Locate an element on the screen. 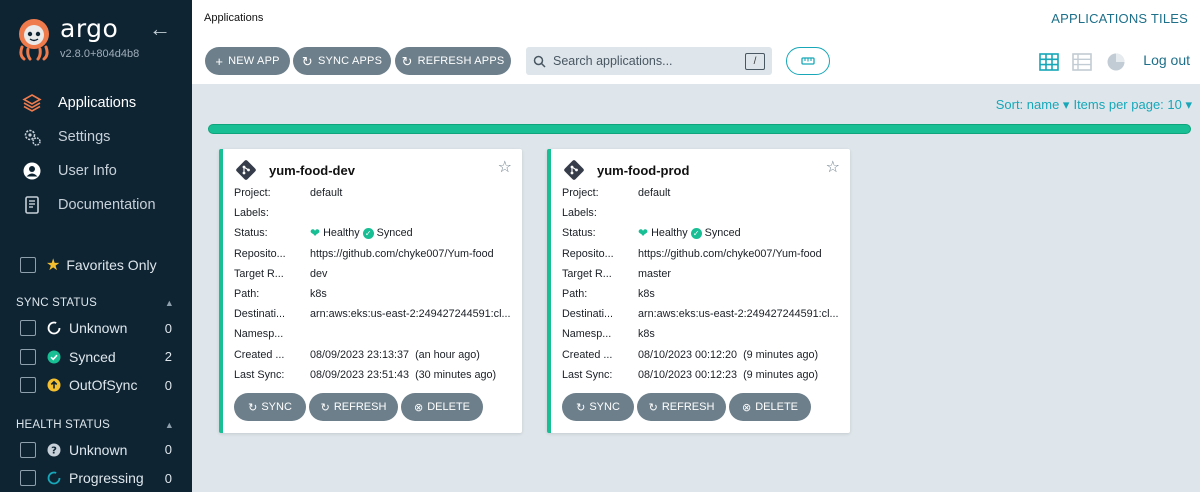 The width and height of the screenshot is (1200, 492). list-view-icon is located at coordinates (1082, 62).